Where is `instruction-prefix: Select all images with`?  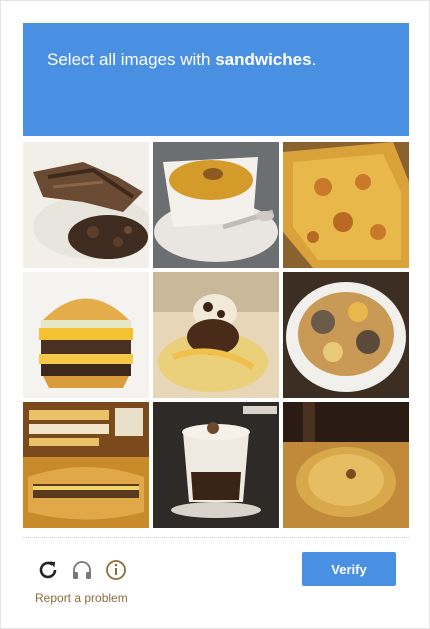 instruction-prefix: Select all images with is located at coordinates (131, 59).